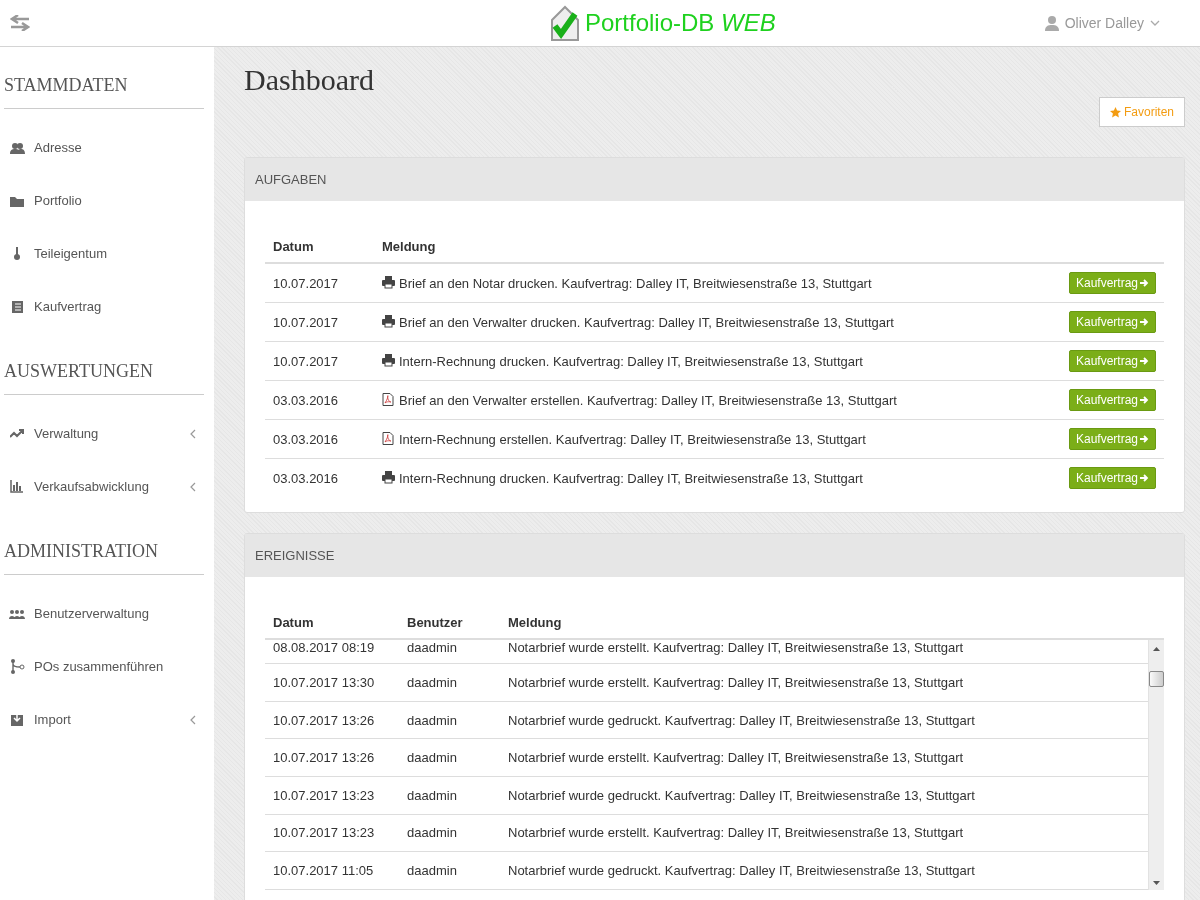 This screenshot has height=900, width=1200. What do you see at coordinates (1104, 23) in the screenshot?
I see `user-name: Oliver Dalley` at bounding box center [1104, 23].